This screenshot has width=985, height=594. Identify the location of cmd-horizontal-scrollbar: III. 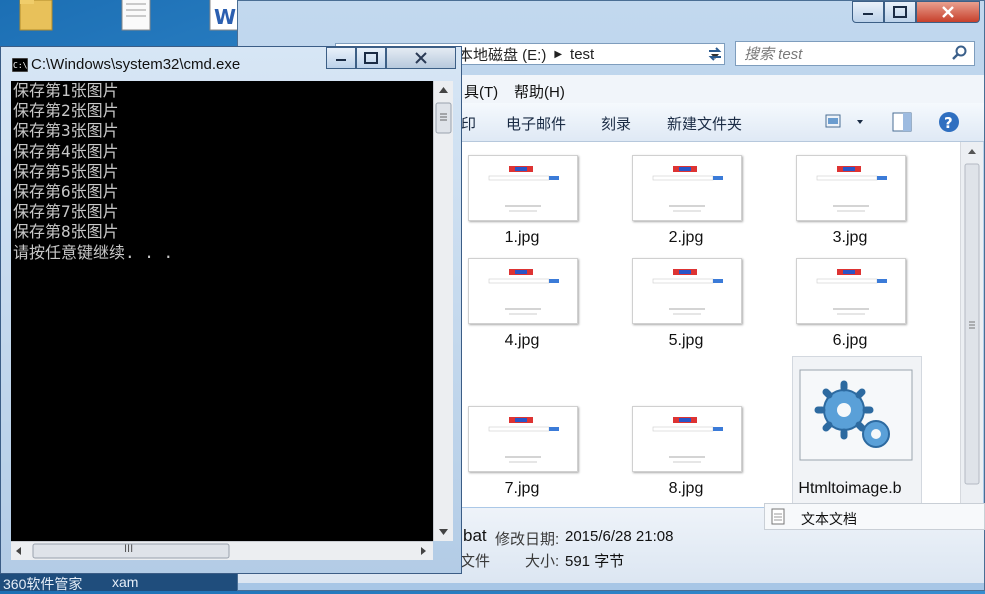
(222, 550).